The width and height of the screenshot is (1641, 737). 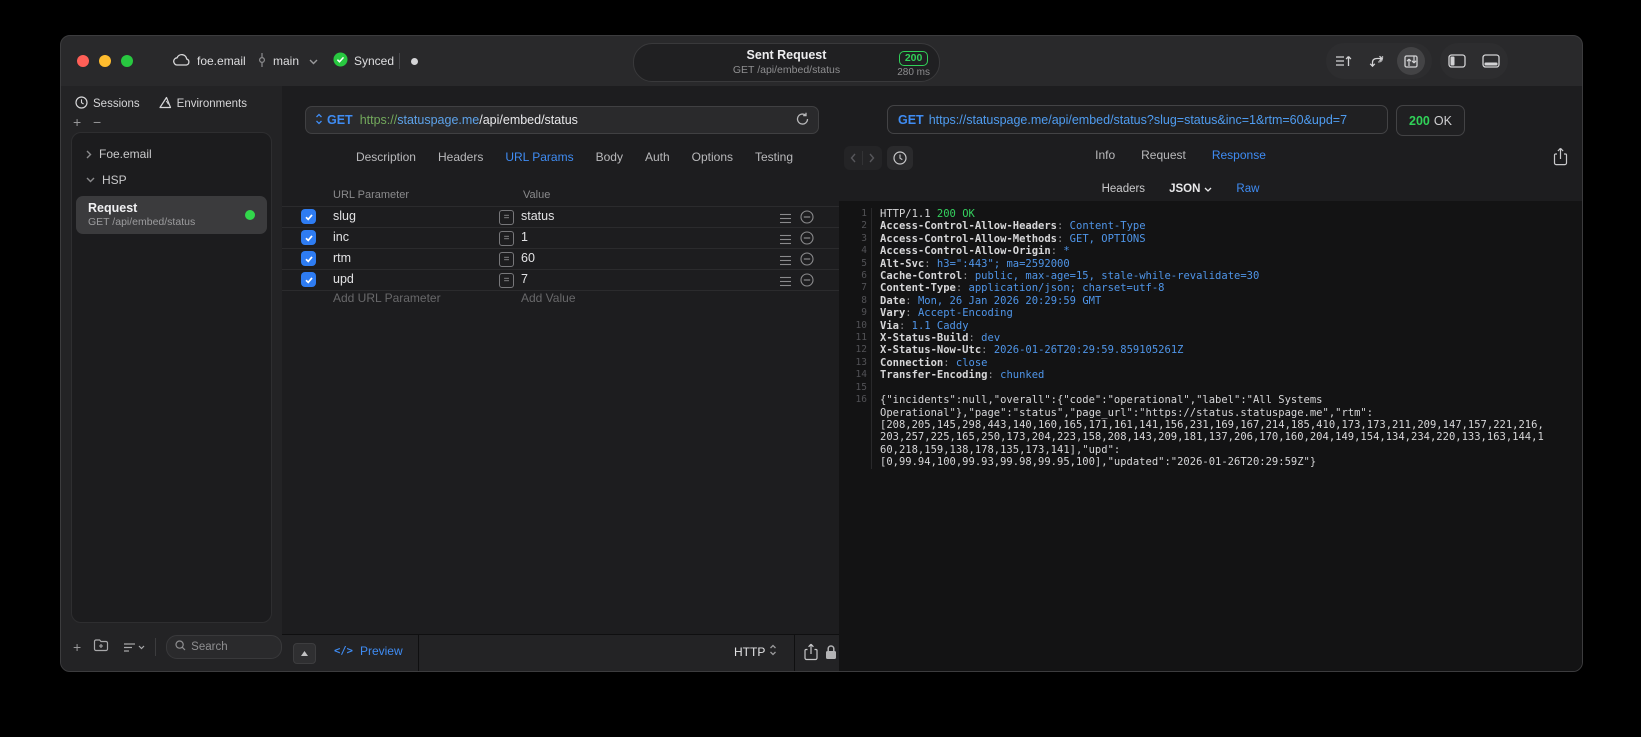 What do you see at coordinates (1208, 189) in the screenshot?
I see `chevron-down-icon` at bounding box center [1208, 189].